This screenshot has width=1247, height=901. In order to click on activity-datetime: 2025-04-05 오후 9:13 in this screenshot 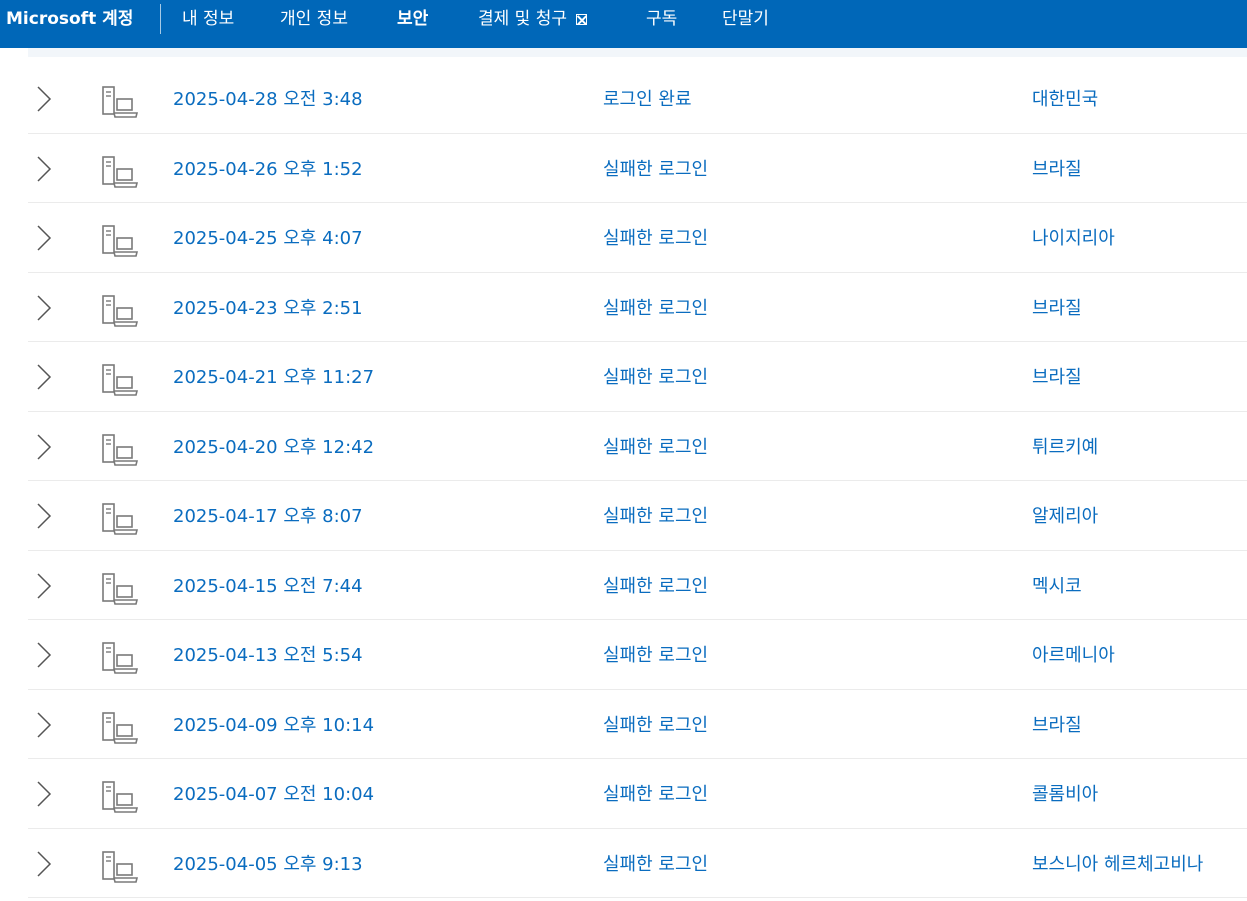, I will do `click(268, 864)`.